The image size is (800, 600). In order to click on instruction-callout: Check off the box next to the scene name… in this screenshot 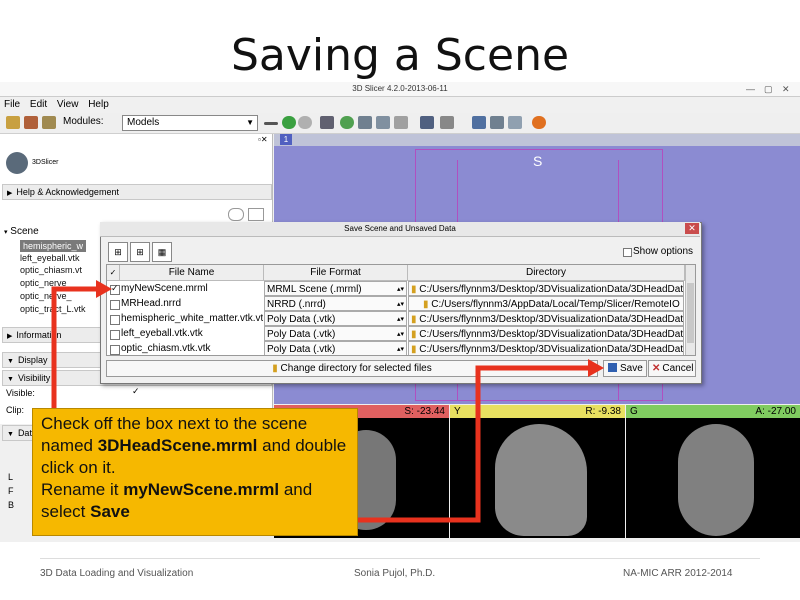, I will do `click(195, 472)`.